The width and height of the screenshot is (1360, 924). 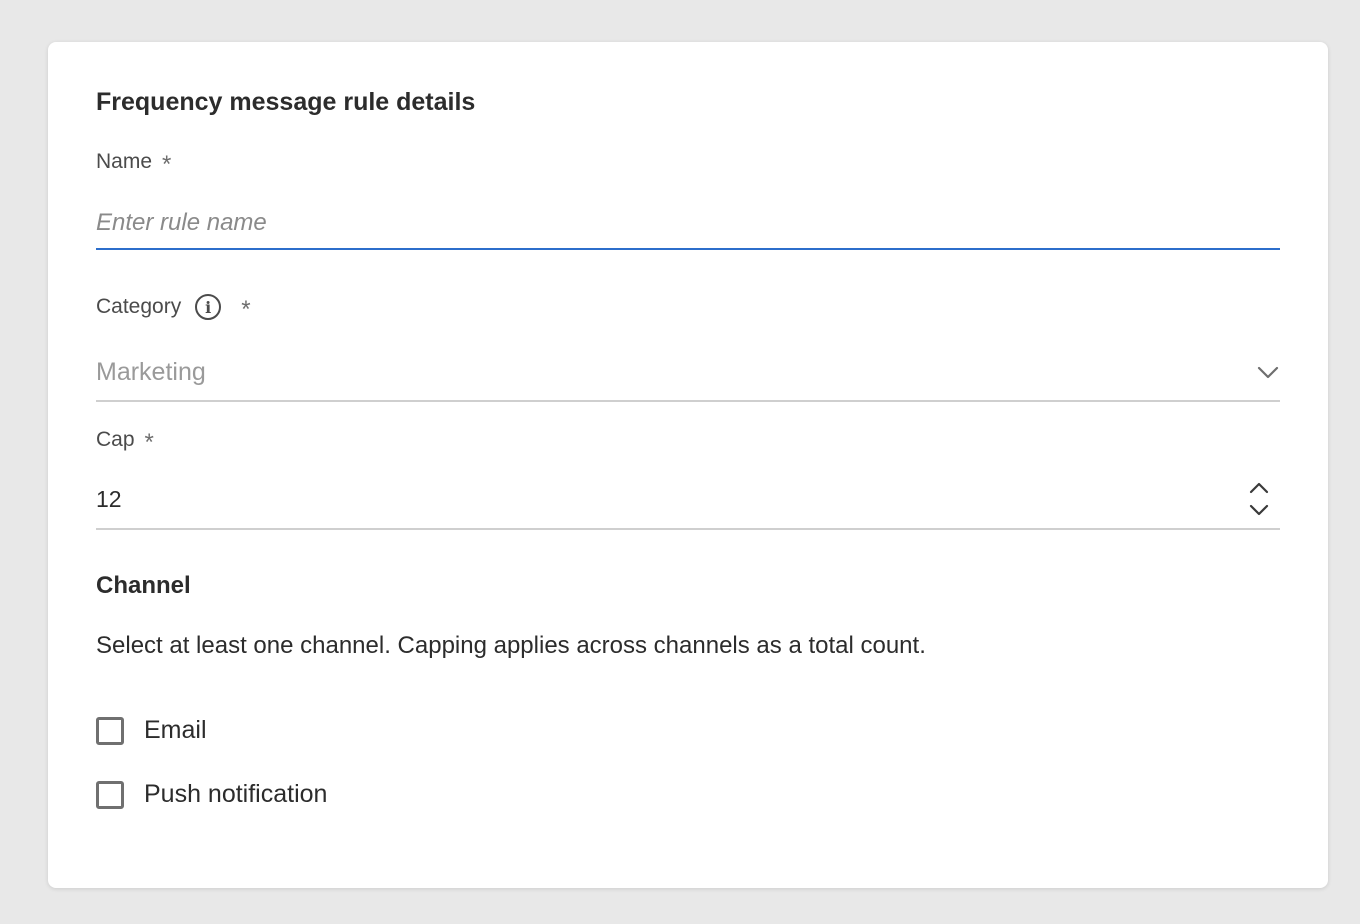 I want to click on name-label: Name, so click(x=124, y=161).